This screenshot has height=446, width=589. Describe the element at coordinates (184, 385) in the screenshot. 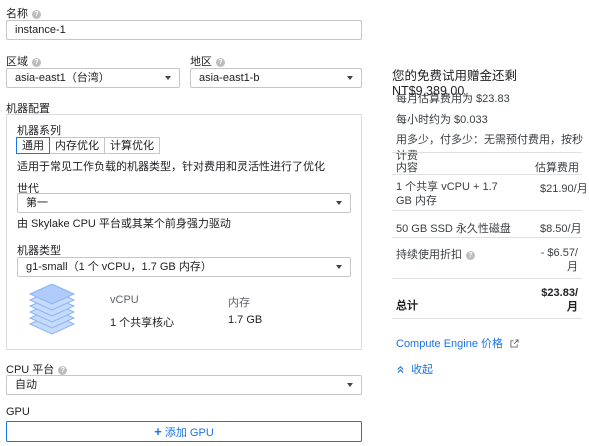

I see `cpu-platform-select: 自动` at that location.